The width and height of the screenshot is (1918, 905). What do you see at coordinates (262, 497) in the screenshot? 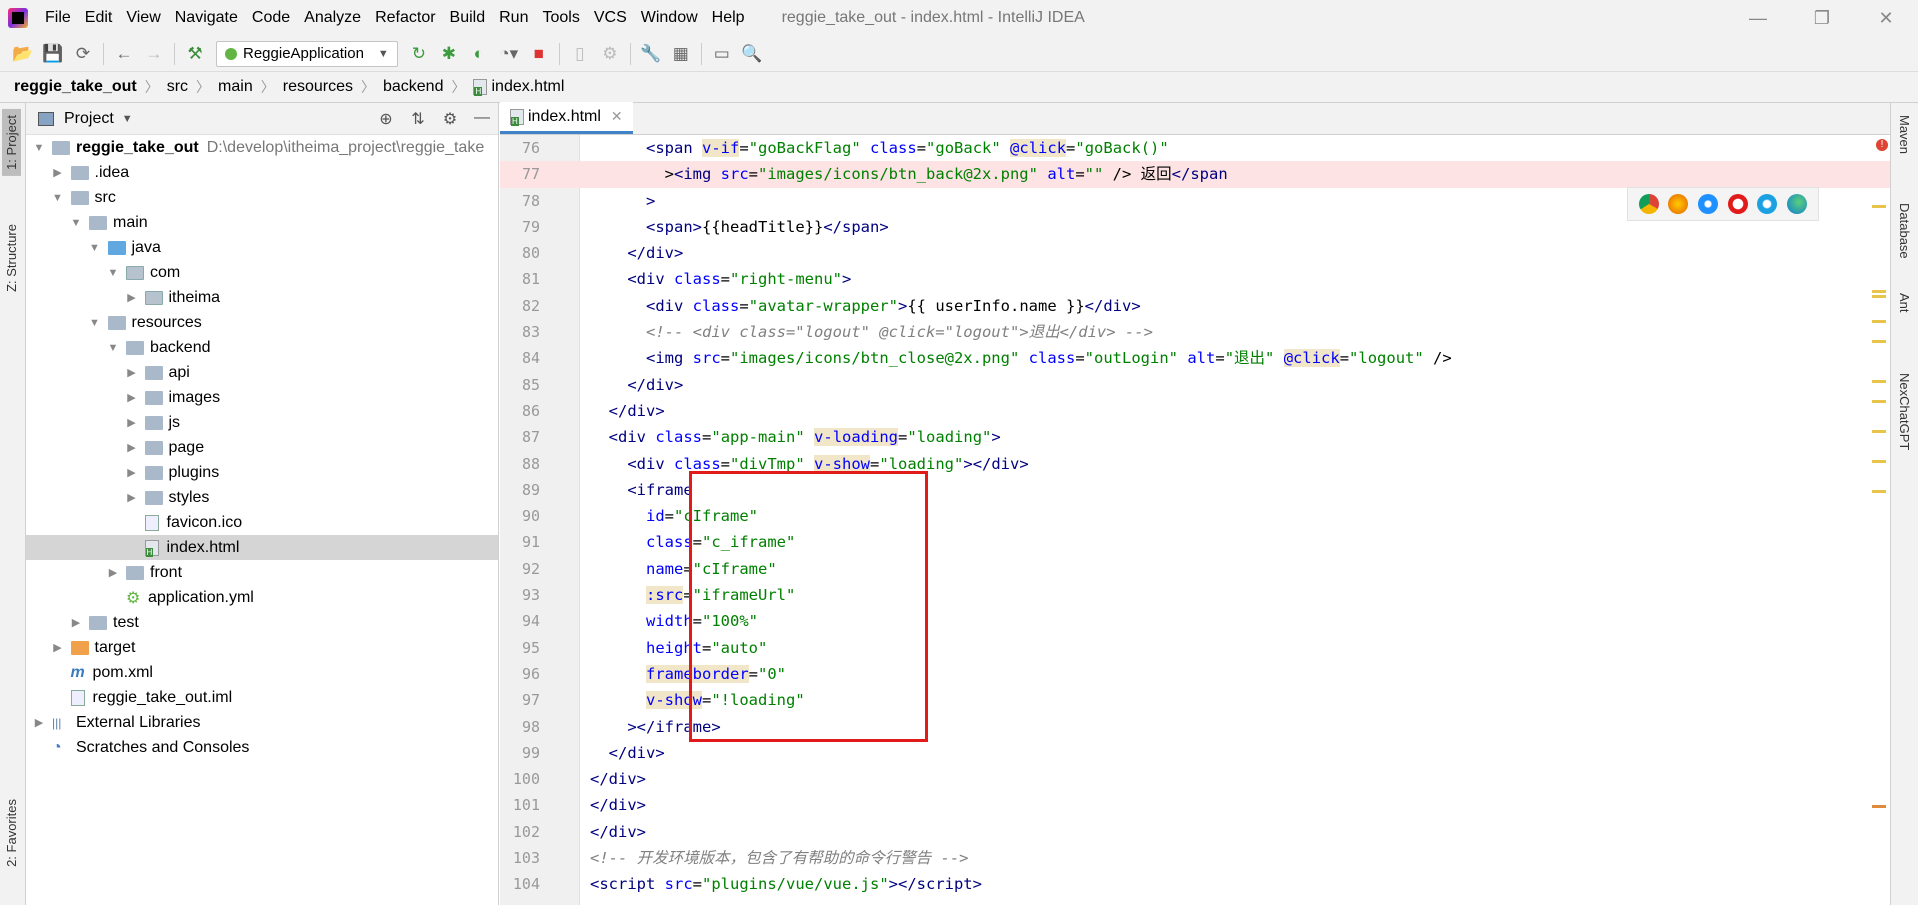
I see `tree-item: ▶ styles` at bounding box center [262, 497].